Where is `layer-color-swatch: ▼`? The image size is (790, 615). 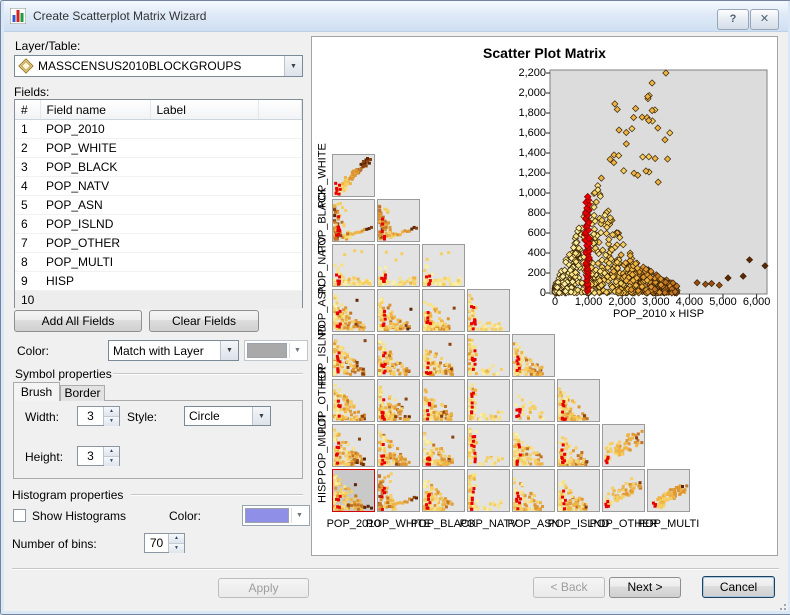 layer-color-swatch: ▼ is located at coordinates (276, 350).